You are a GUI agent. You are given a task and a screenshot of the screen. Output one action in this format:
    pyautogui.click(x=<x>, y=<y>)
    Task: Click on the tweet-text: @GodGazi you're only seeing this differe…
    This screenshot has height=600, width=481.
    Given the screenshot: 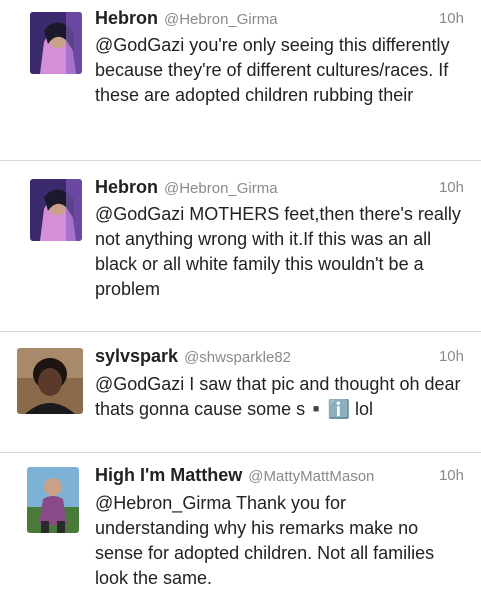 What is the action you would take?
    pyautogui.click(x=272, y=70)
    